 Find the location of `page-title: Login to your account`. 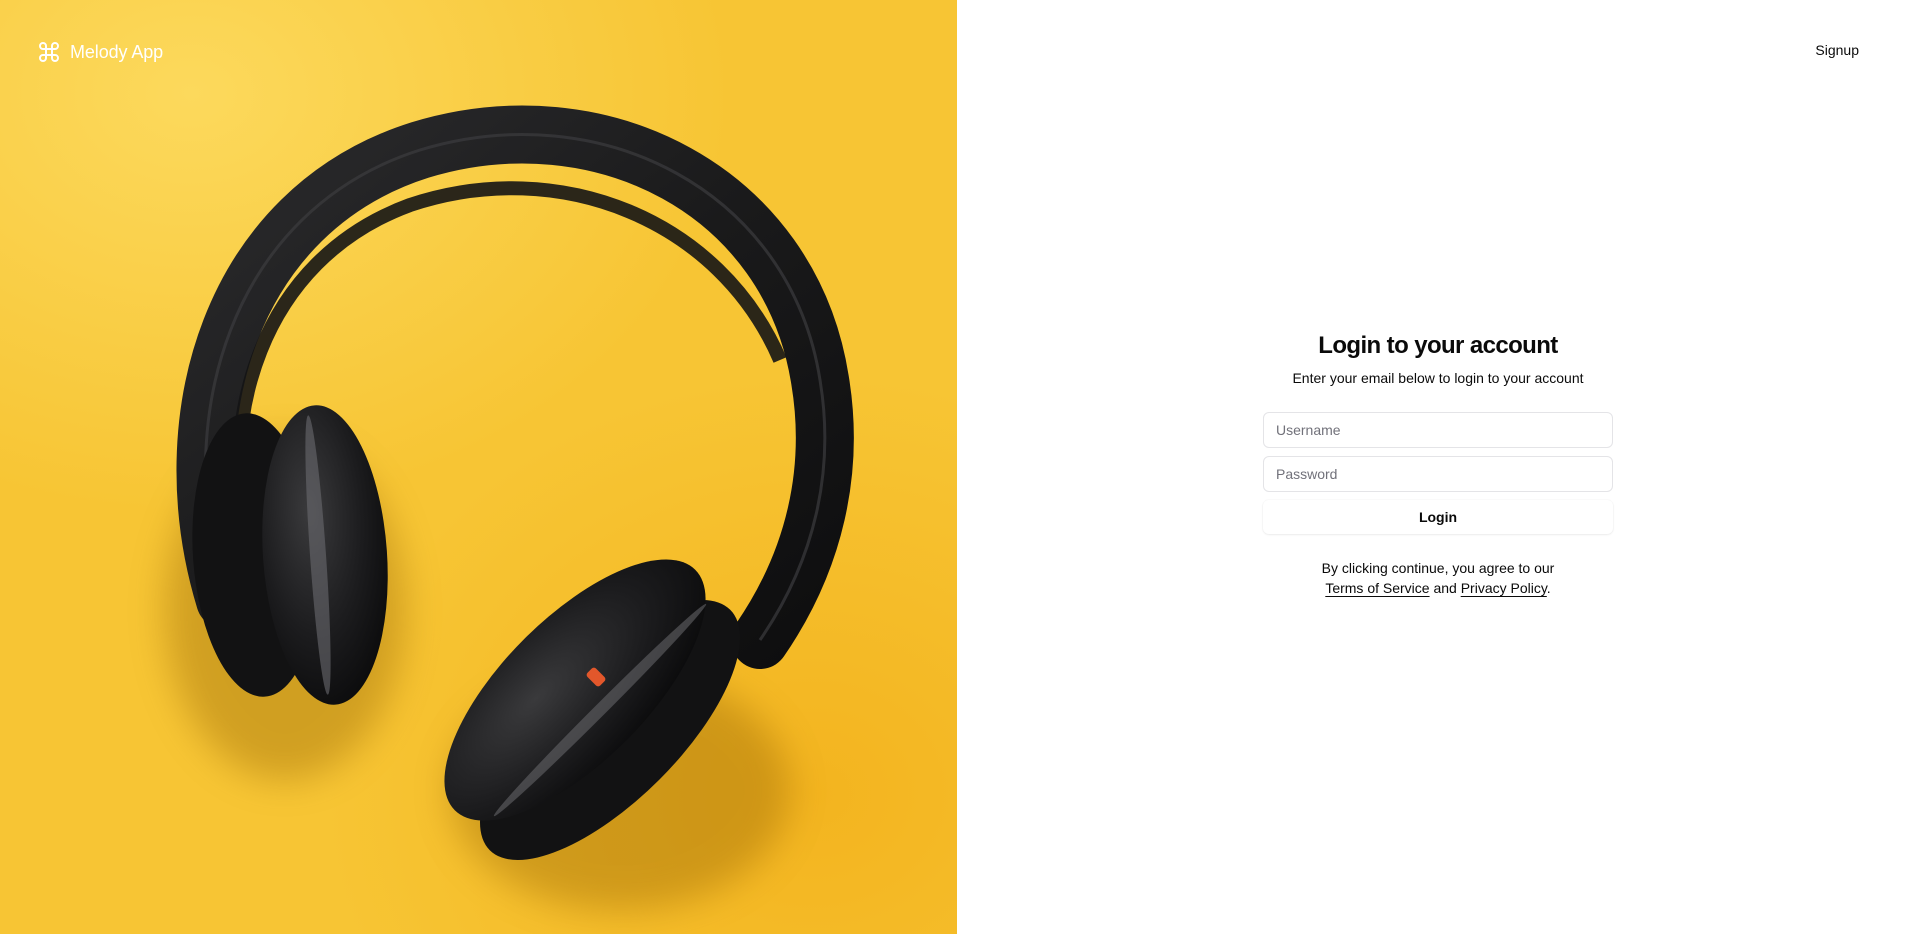

page-title: Login to your account is located at coordinates (1438, 345).